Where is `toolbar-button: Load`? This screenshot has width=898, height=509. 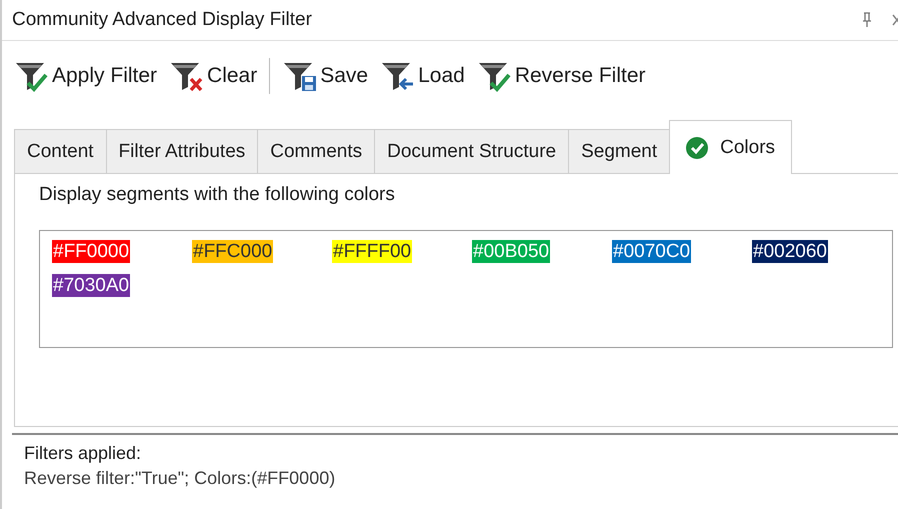
toolbar-button: Load is located at coordinates (422, 76).